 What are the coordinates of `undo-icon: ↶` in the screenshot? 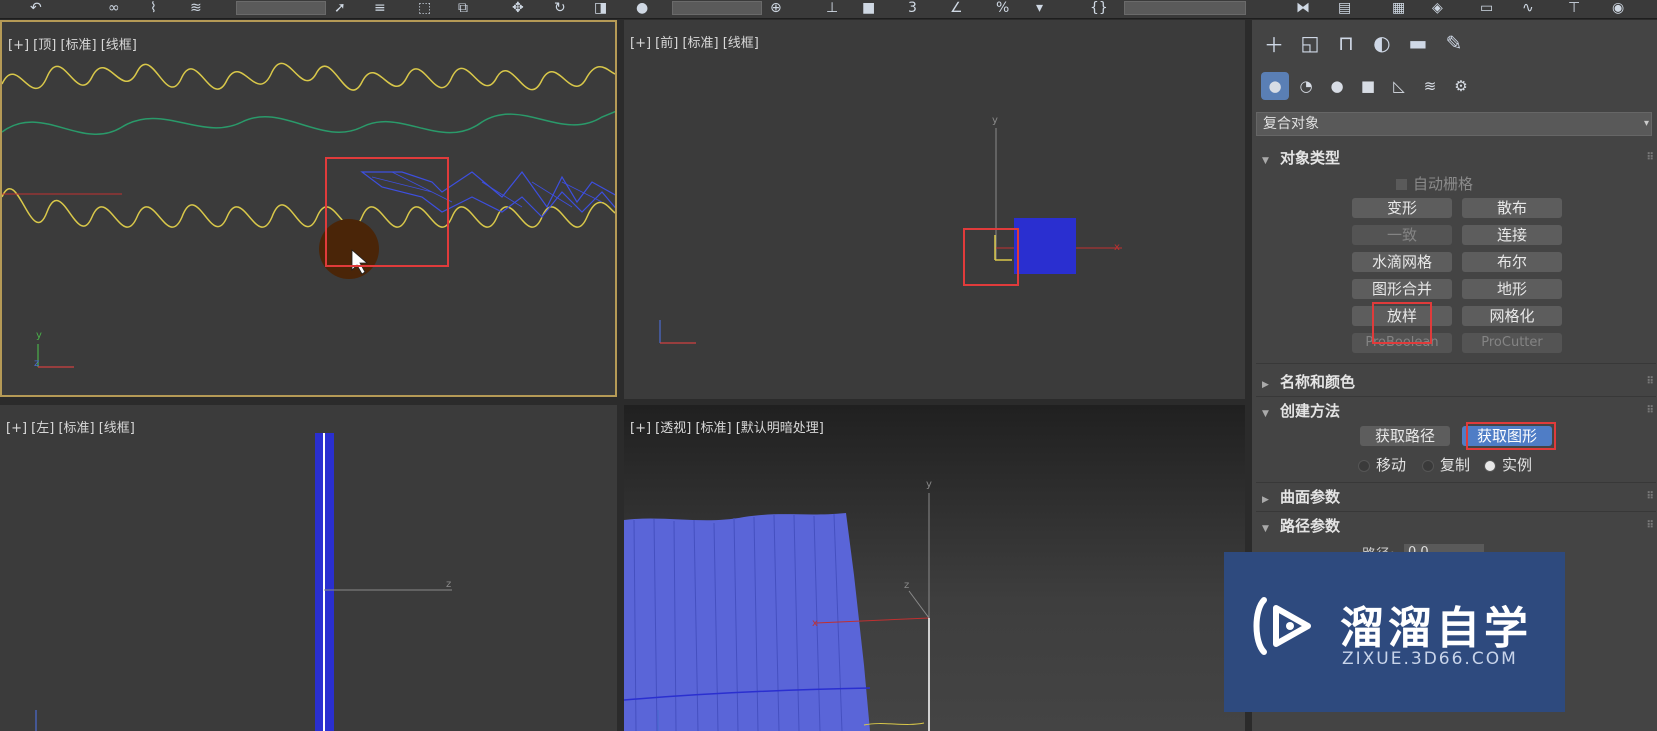 It's located at (36, 8).